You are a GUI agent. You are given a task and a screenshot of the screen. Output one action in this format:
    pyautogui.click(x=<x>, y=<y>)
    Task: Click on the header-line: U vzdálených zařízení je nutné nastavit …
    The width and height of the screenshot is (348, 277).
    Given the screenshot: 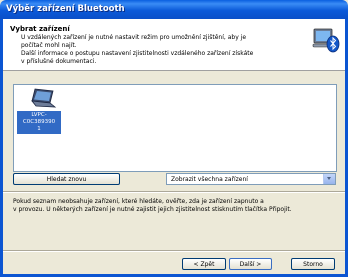 What is the action you would take?
    pyautogui.click(x=134, y=37)
    